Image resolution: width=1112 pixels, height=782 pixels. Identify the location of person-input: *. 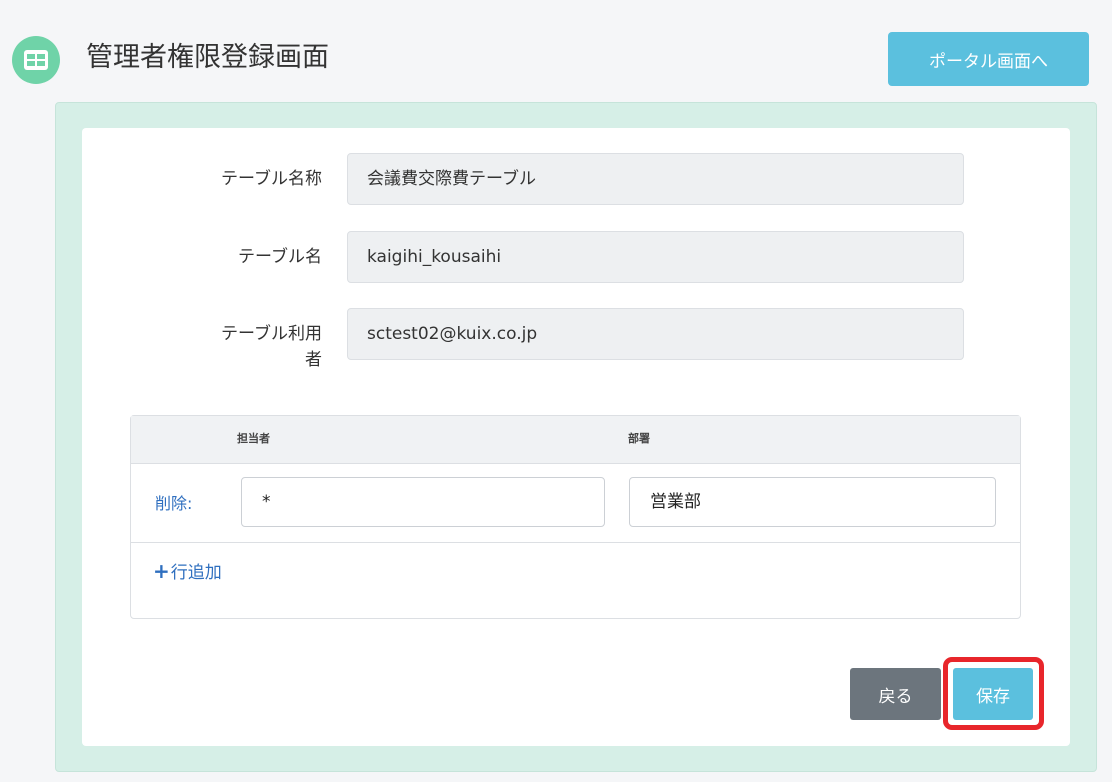
(423, 502).